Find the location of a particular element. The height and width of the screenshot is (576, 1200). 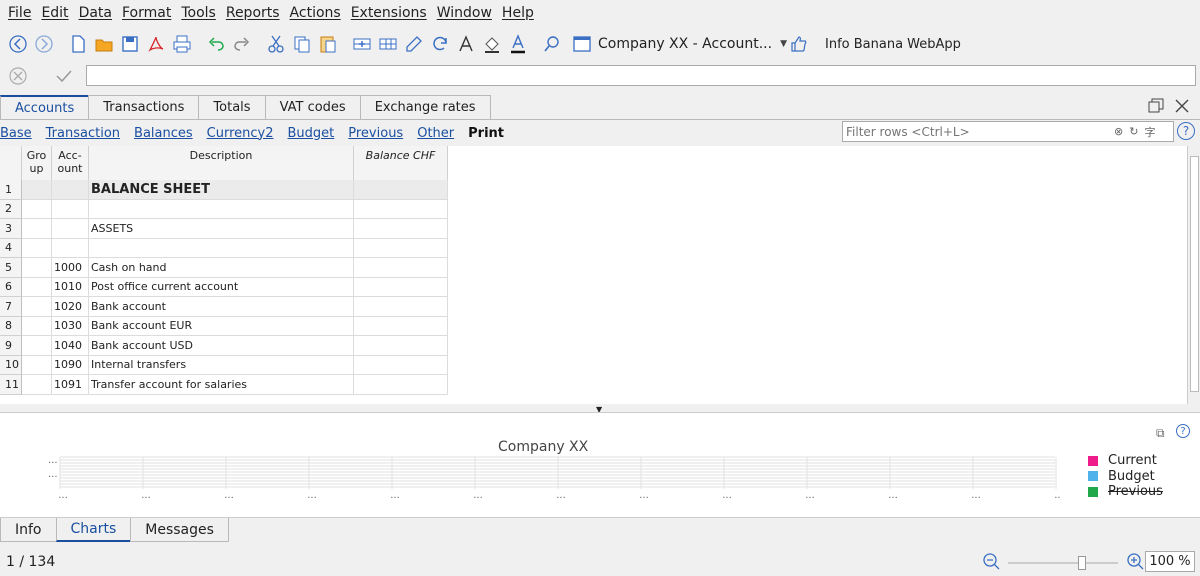

cell-account: 1030 is located at coordinates (70, 325).